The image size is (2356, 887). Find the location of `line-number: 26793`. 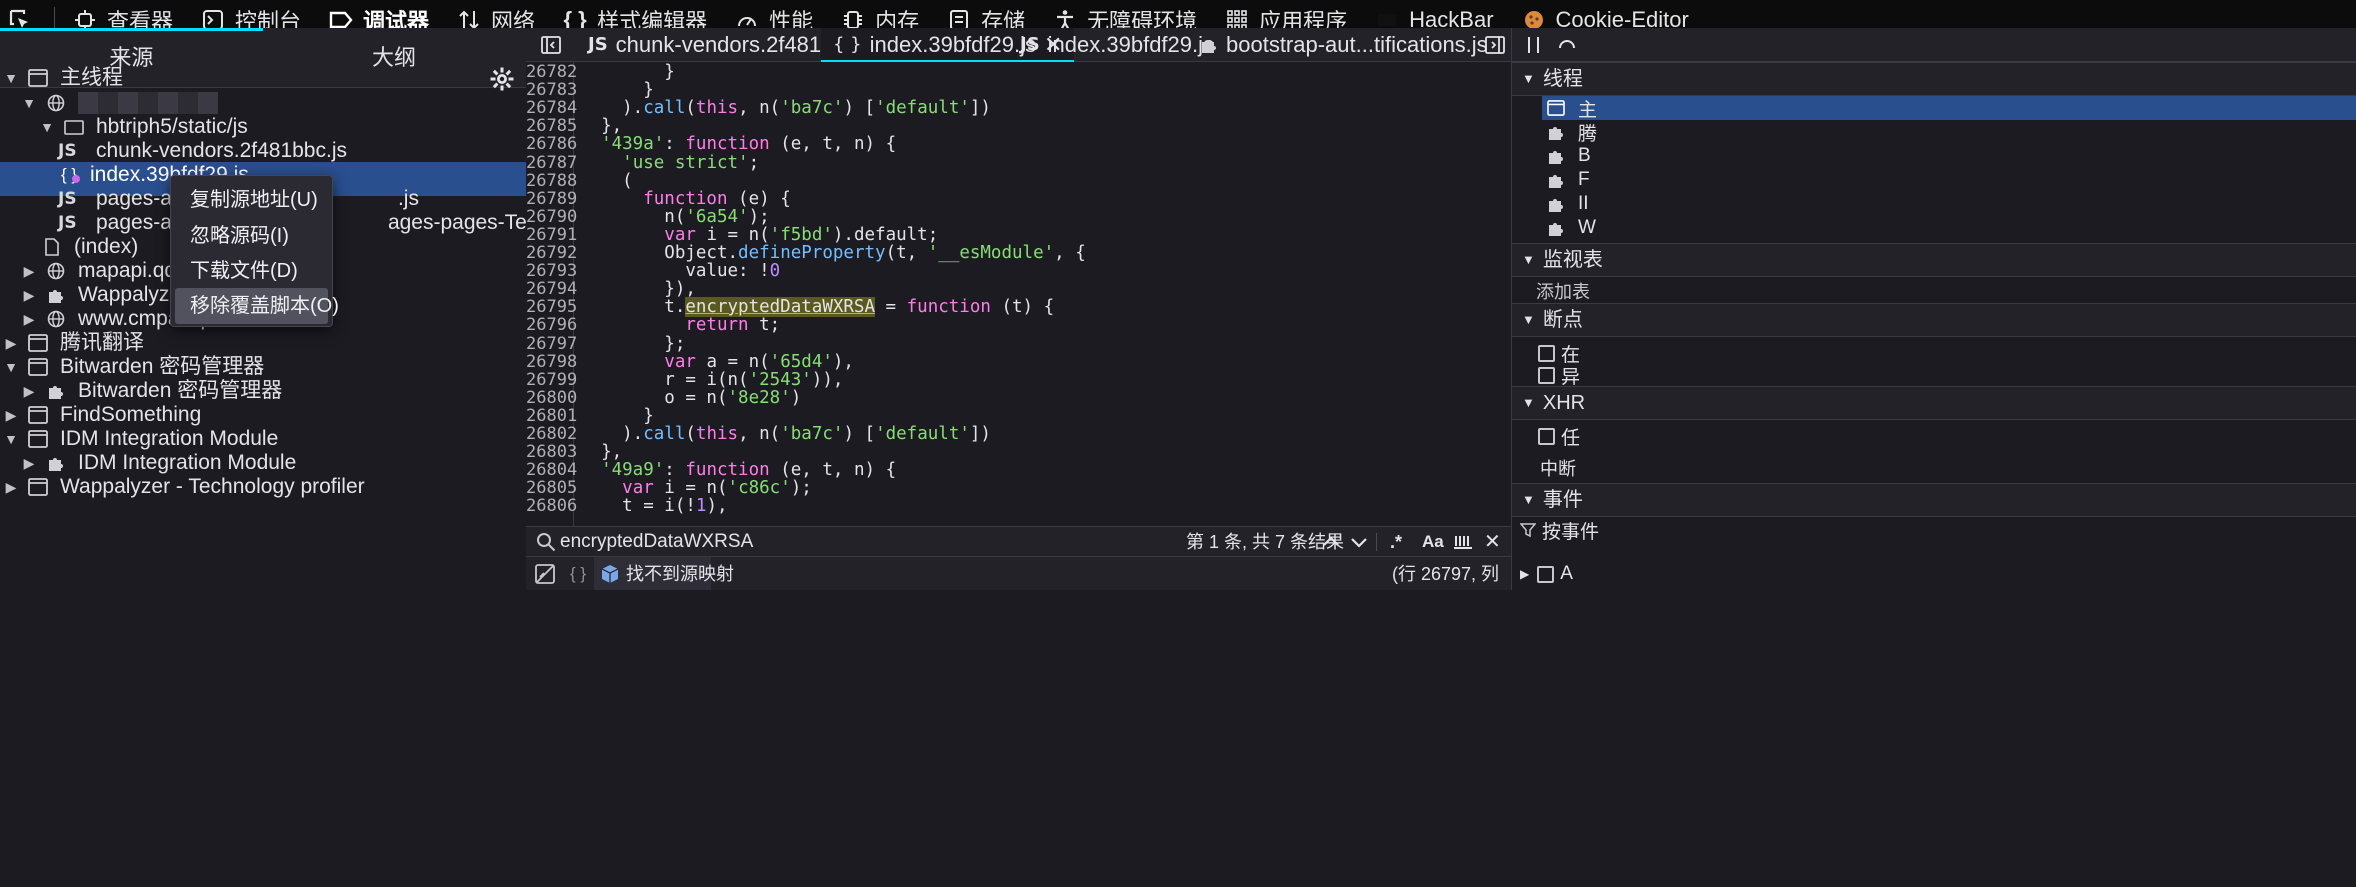

line-number: 26793 is located at coordinates (551, 271).